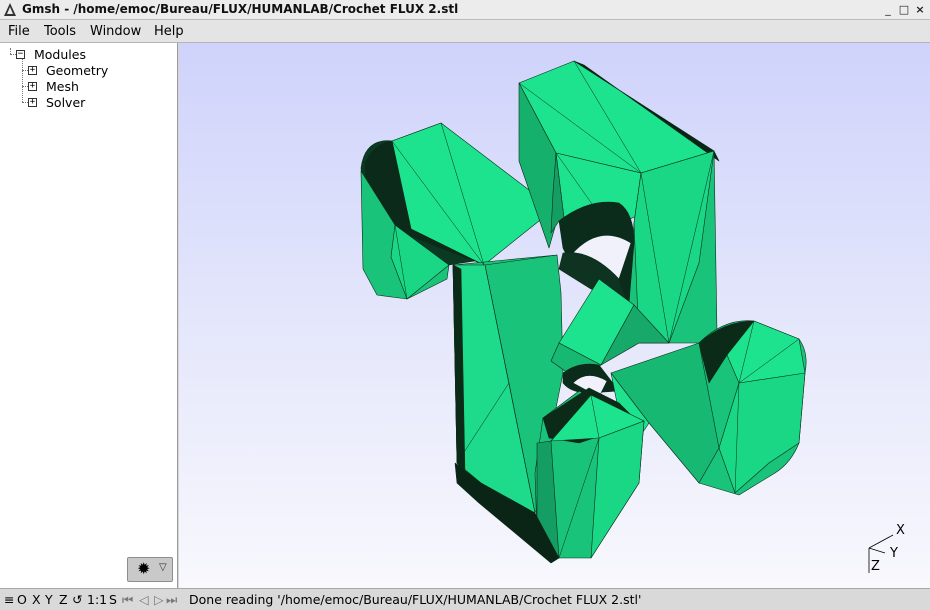 The image size is (930, 610). I want to click on menu-tools: Tools, so click(60, 31).